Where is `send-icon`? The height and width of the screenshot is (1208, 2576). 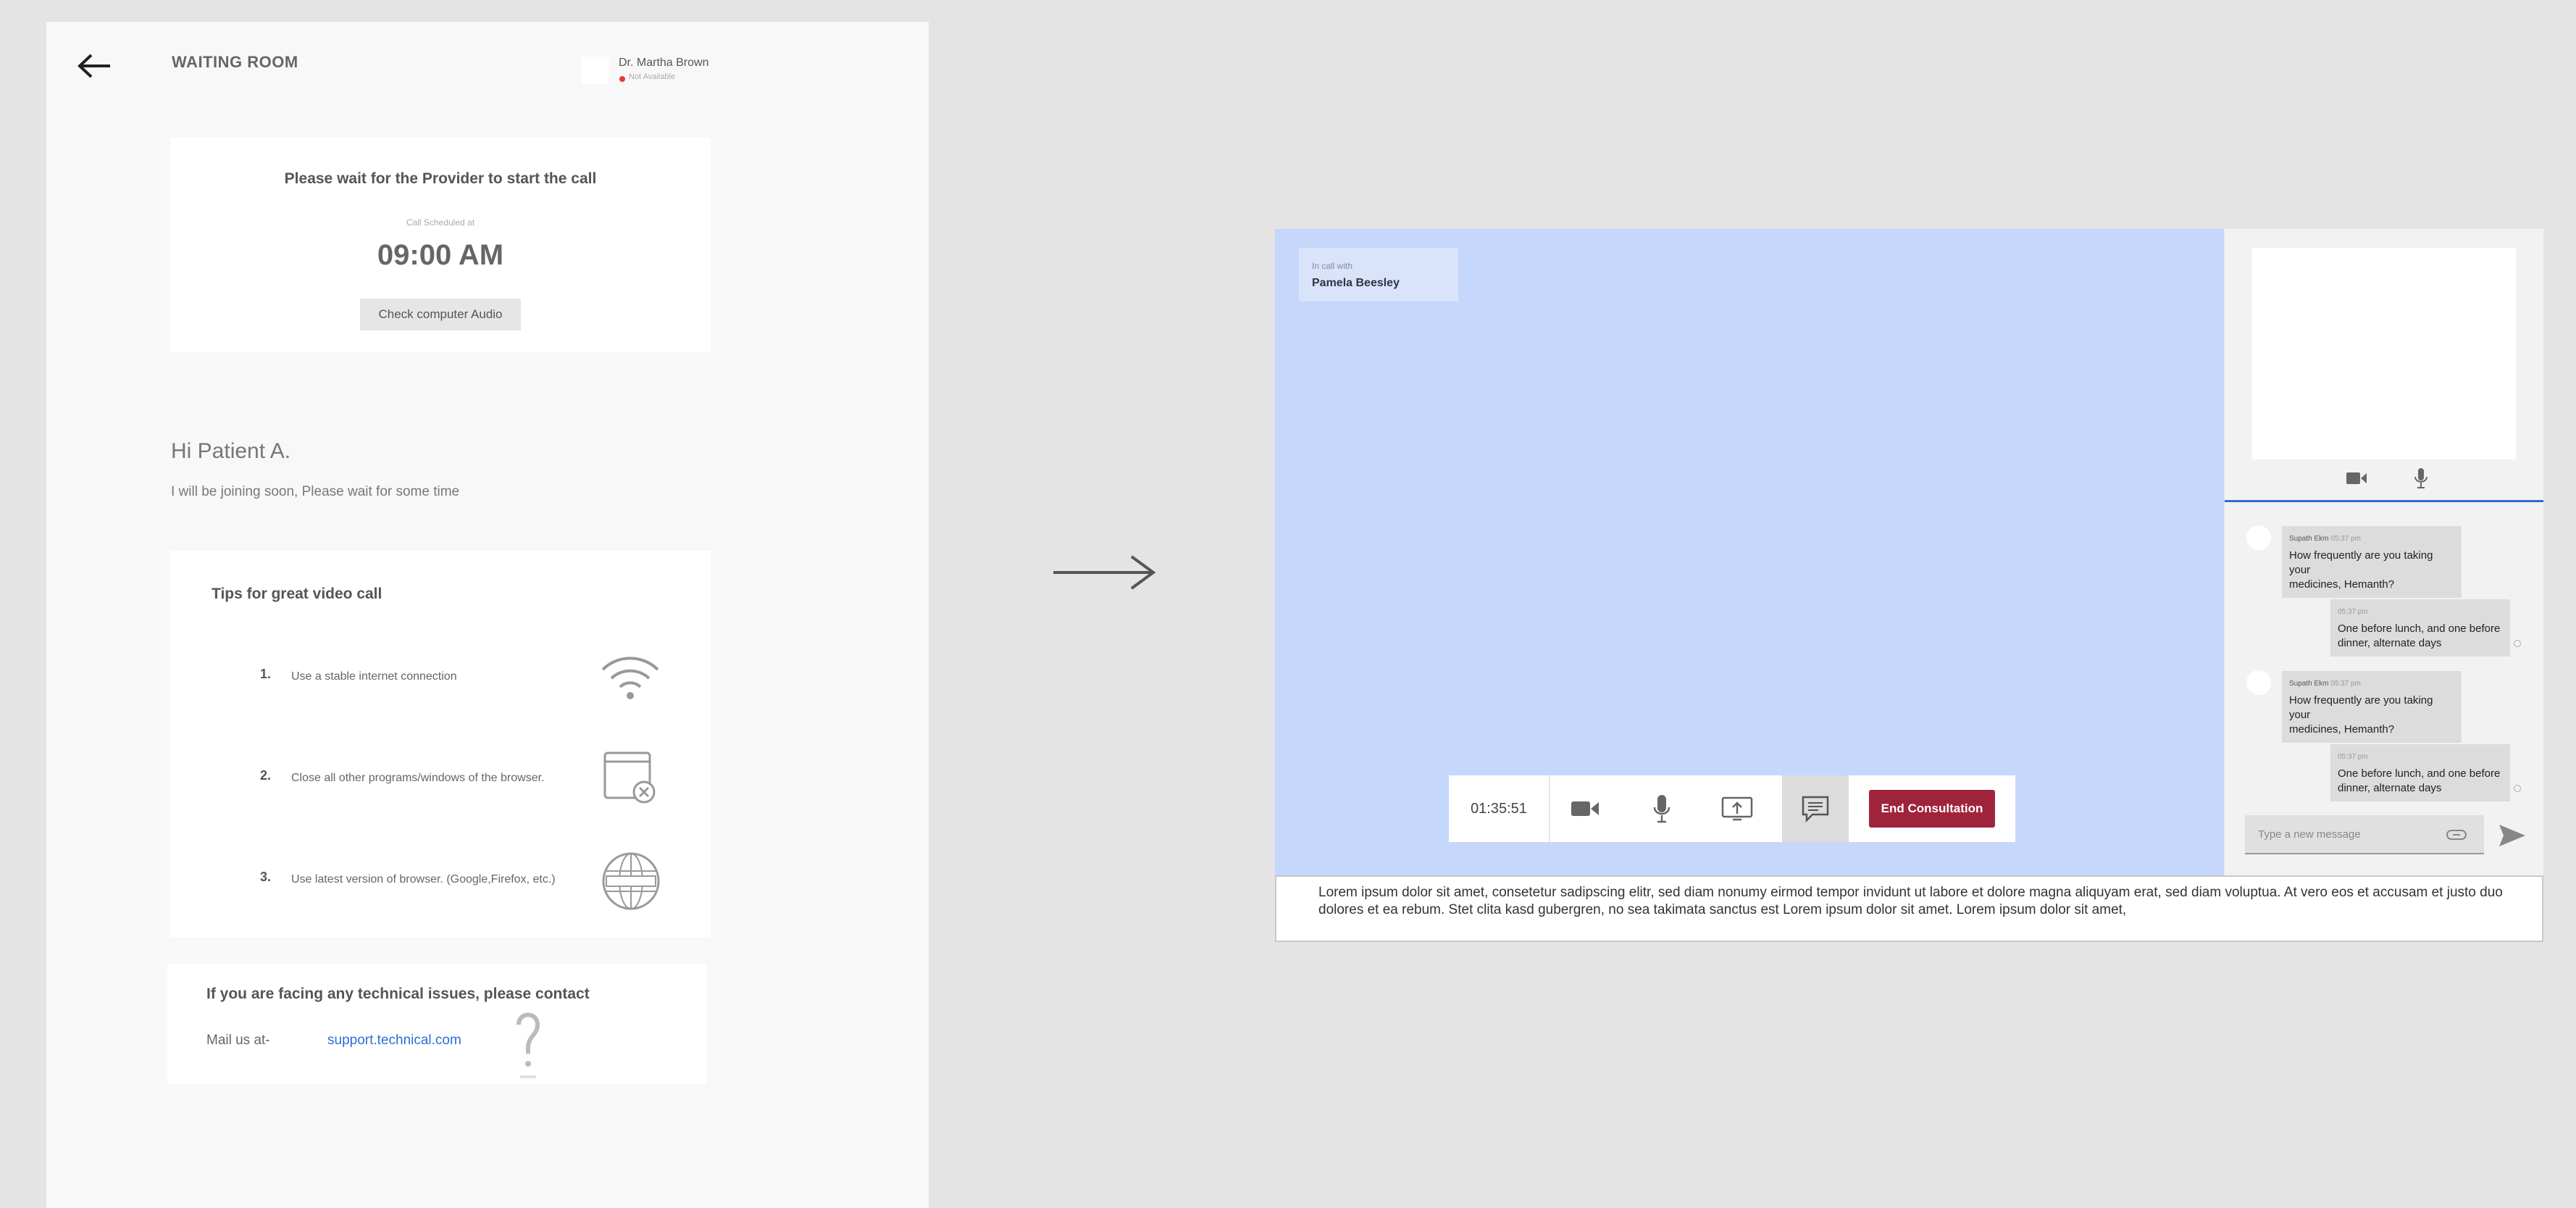
send-icon is located at coordinates (2512, 836).